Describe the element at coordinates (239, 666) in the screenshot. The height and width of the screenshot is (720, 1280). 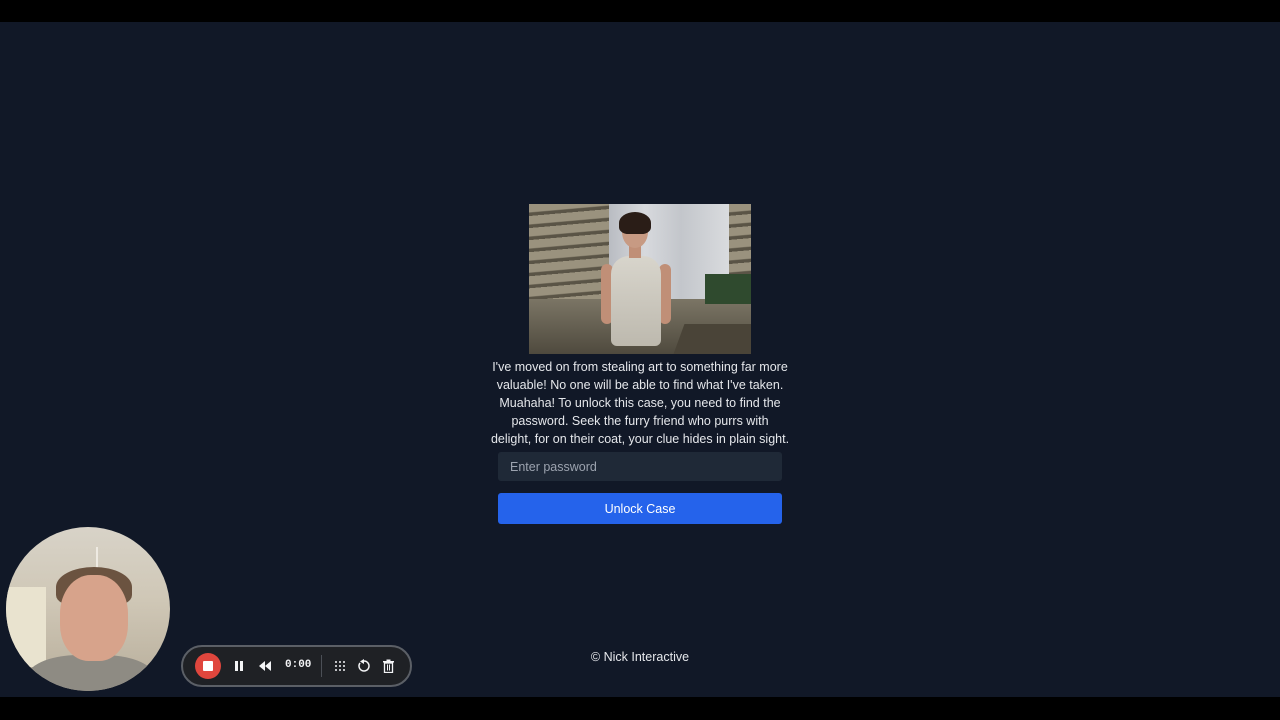
I see `pause-icon` at that location.